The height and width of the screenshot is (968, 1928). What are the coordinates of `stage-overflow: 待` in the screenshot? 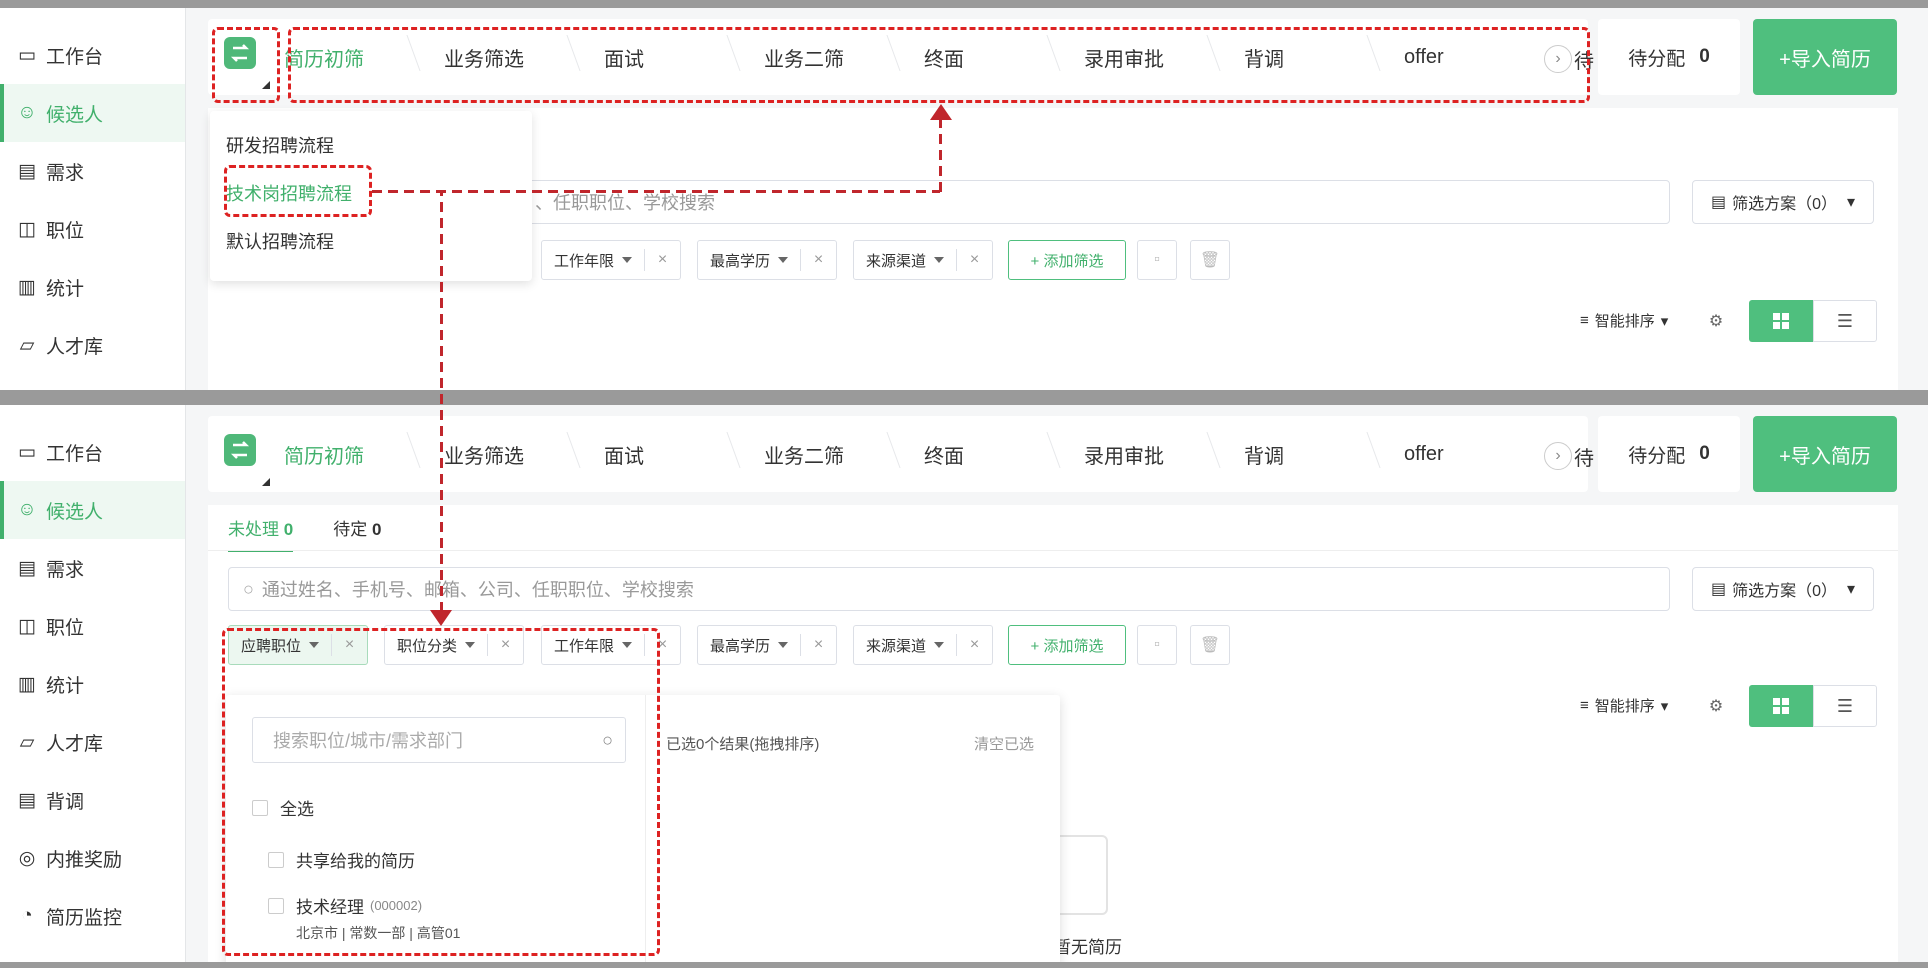 It's located at (1584, 459).